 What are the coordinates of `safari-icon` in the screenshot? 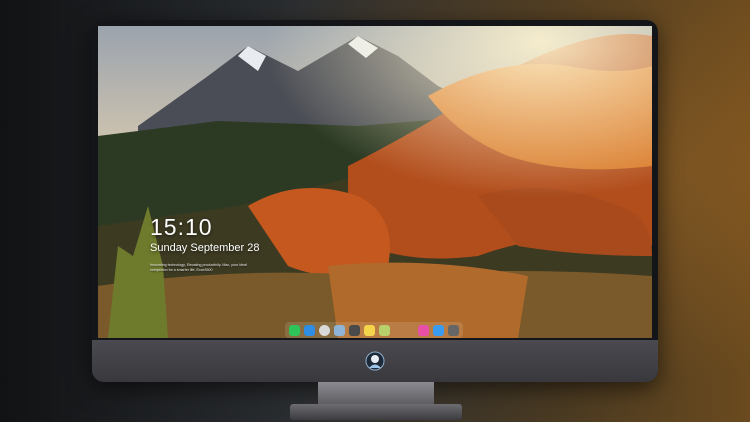 It's located at (324, 330).